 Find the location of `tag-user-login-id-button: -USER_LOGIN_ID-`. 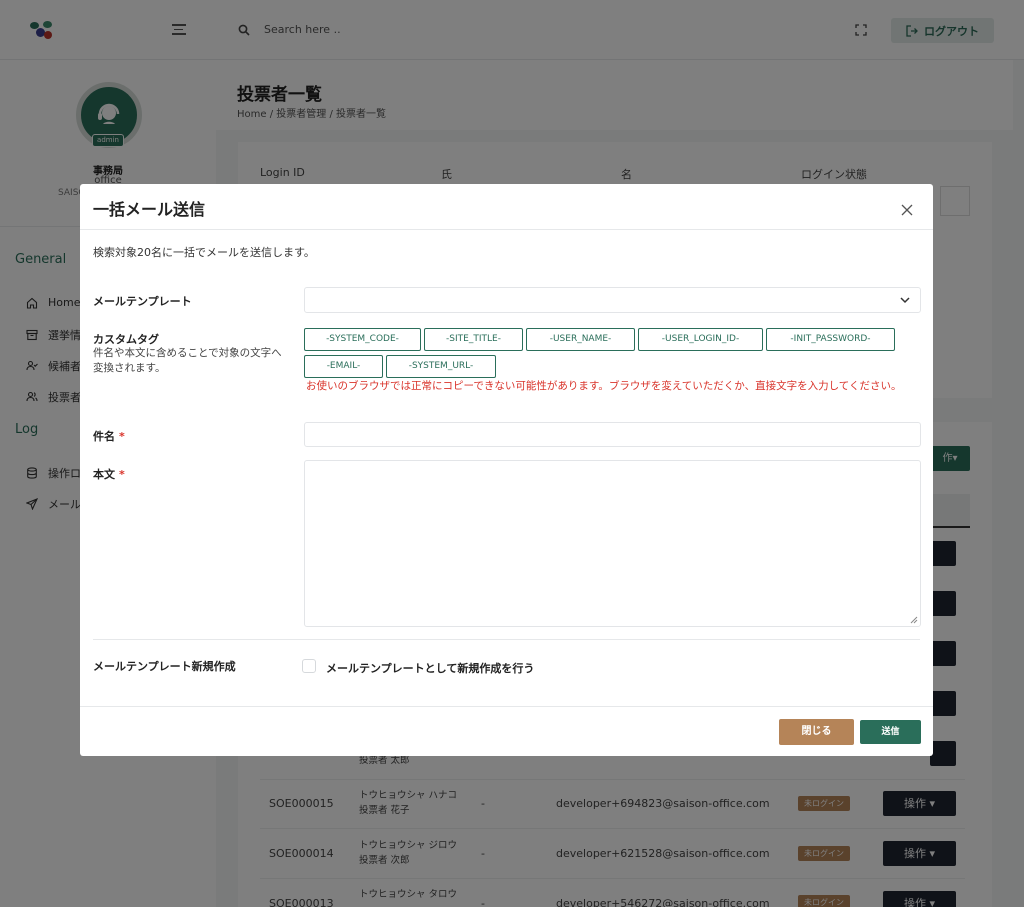

tag-user-login-id-button: -USER_LOGIN_ID- is located at coordinates (700, 339).